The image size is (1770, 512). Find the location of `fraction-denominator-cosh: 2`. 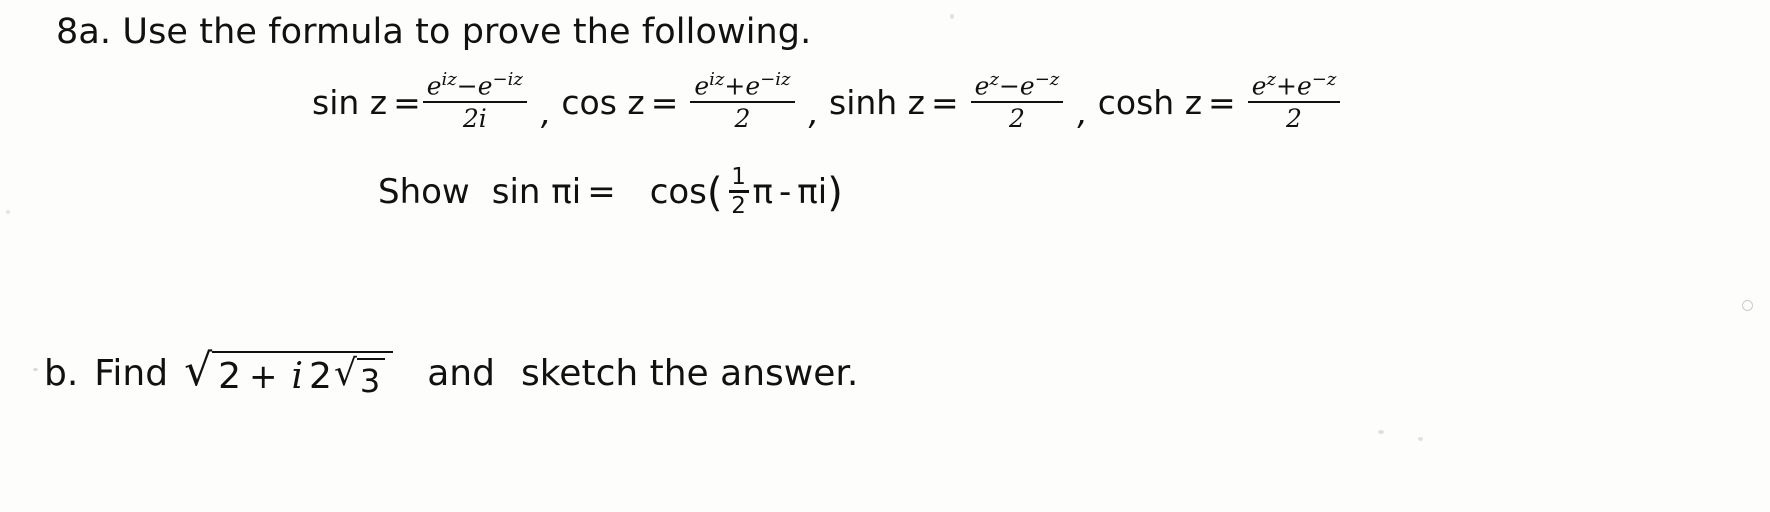

fraction-denominator-cosh: 2 is located at coordinates (1294, 119).